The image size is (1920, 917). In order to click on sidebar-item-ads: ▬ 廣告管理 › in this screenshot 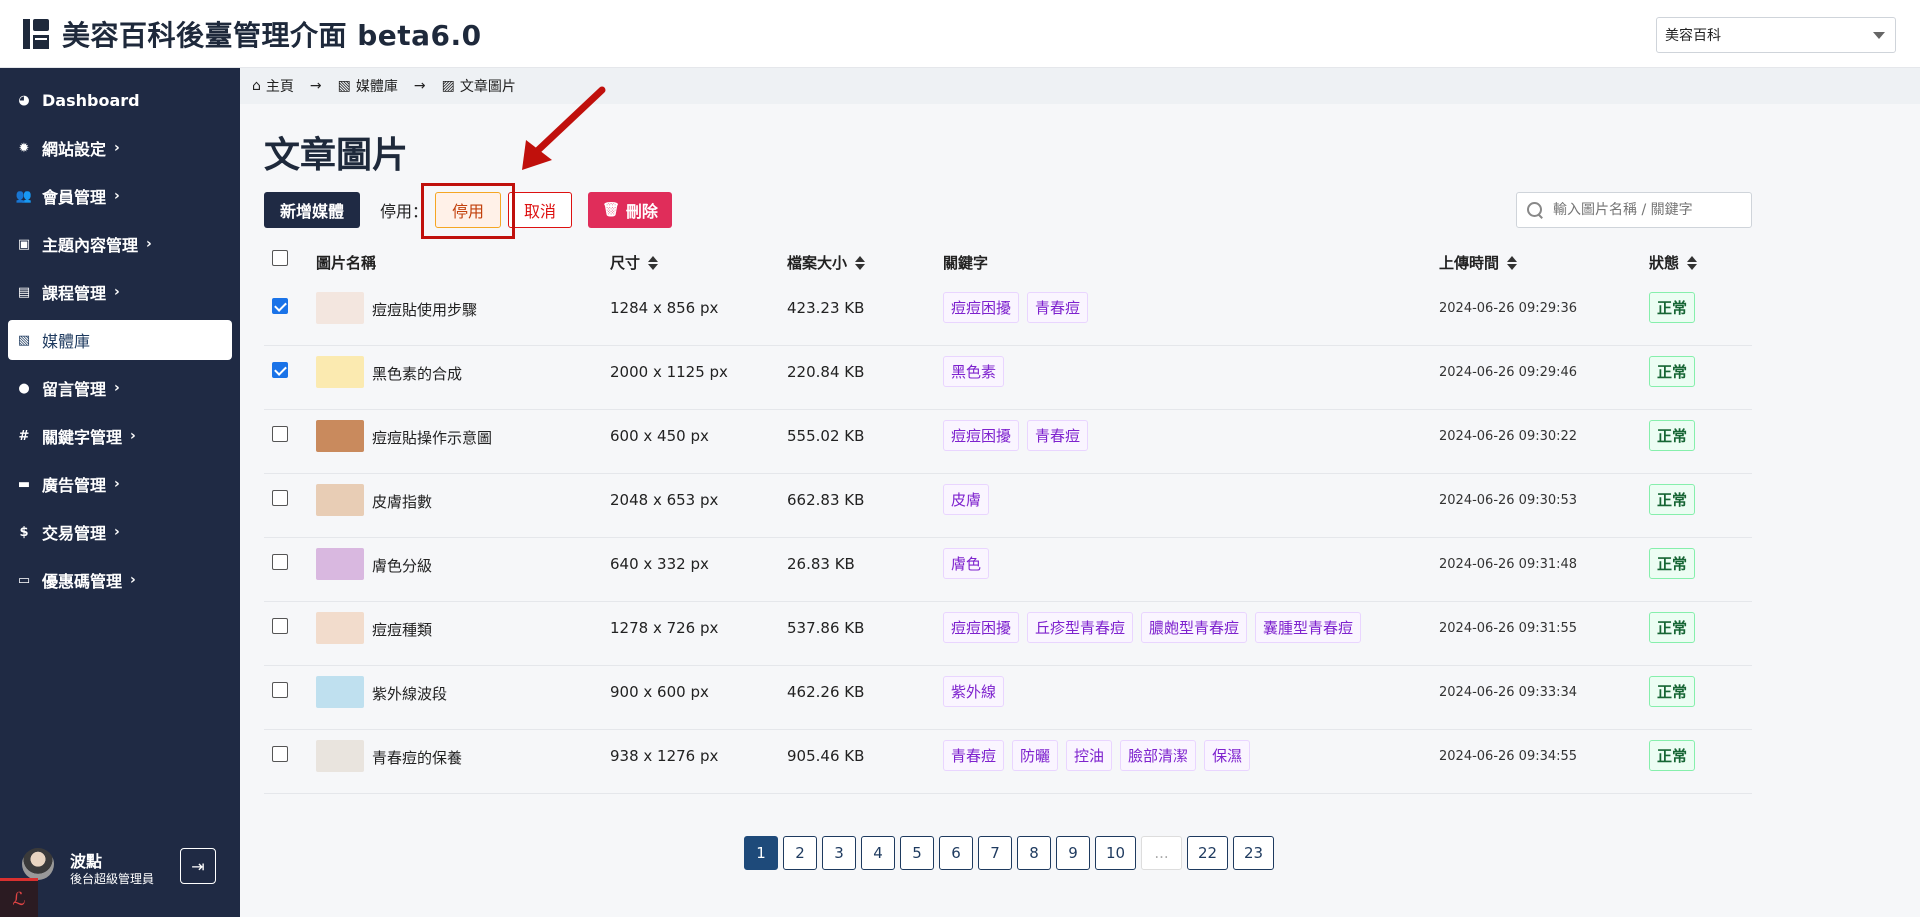, I will do `click(120, 484)`.